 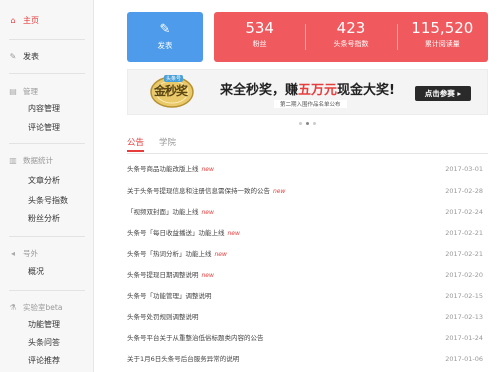 I want to click on sidebar-item-overview: 概况, so click(x=36, y=272).